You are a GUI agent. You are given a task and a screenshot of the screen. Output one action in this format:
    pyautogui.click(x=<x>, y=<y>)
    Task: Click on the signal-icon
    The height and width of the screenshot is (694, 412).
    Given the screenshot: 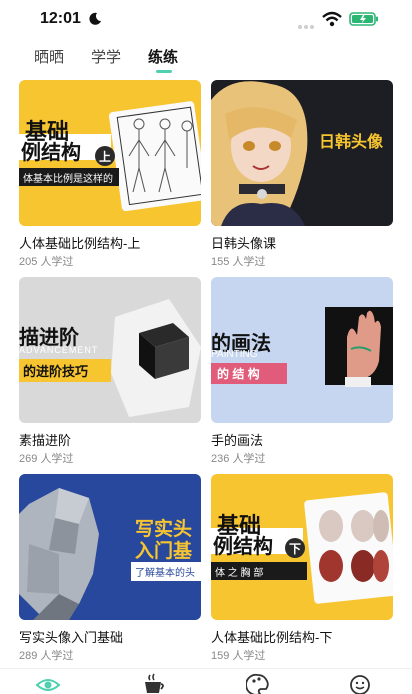 What is the action you would take?
    pyautogui.click(x=307, y=25)
    